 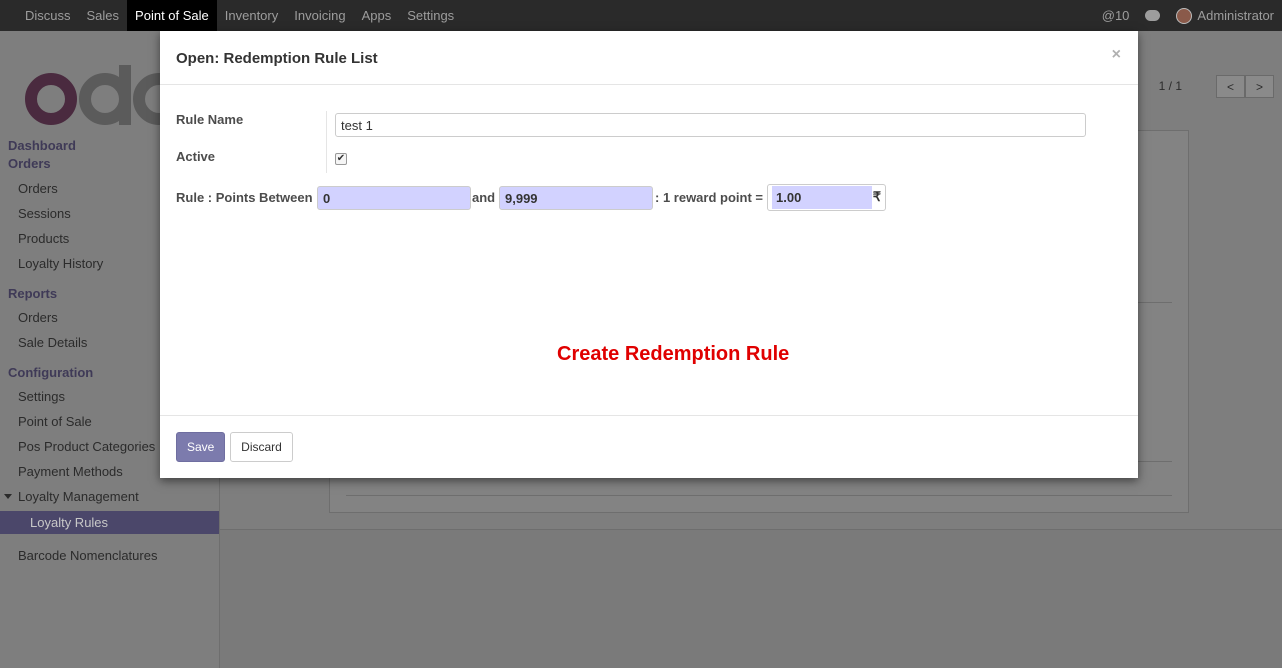 I want to click on pager-buttons: < >, so click(x=1245, y=86).